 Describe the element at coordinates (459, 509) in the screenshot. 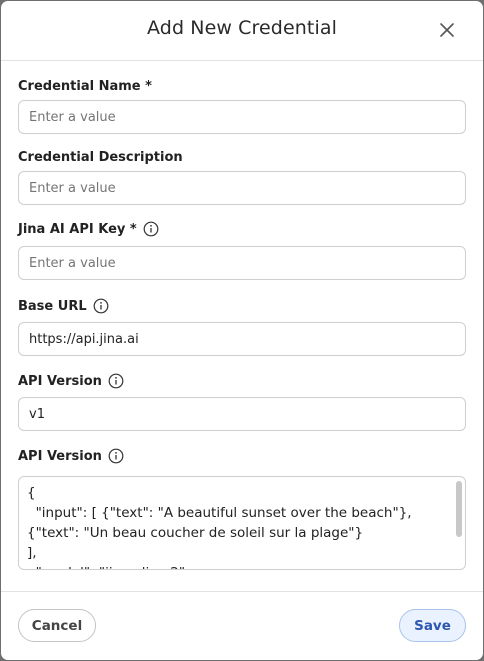

I see `textarea-scrollbar` at that location.